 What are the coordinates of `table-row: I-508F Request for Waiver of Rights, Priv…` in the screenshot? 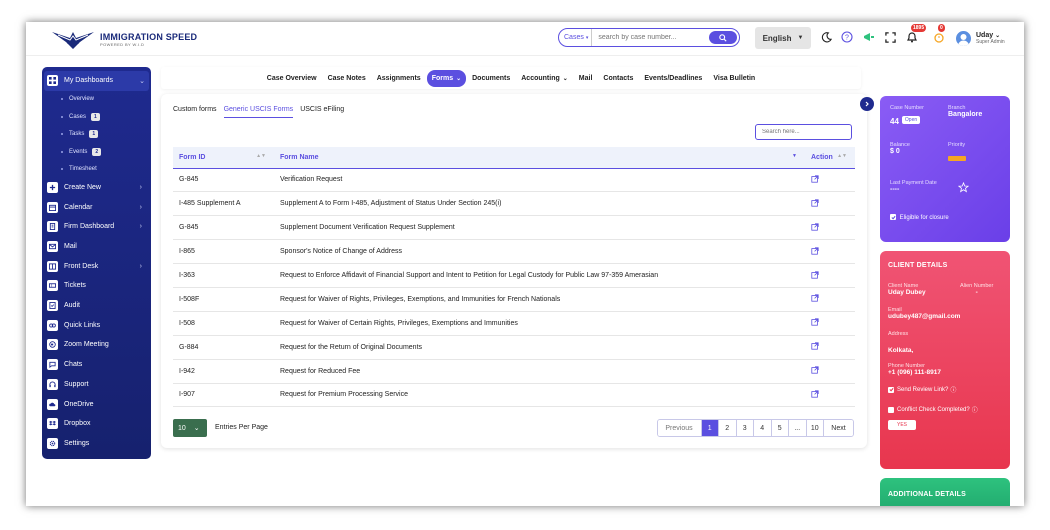 It's located at (514, 299).